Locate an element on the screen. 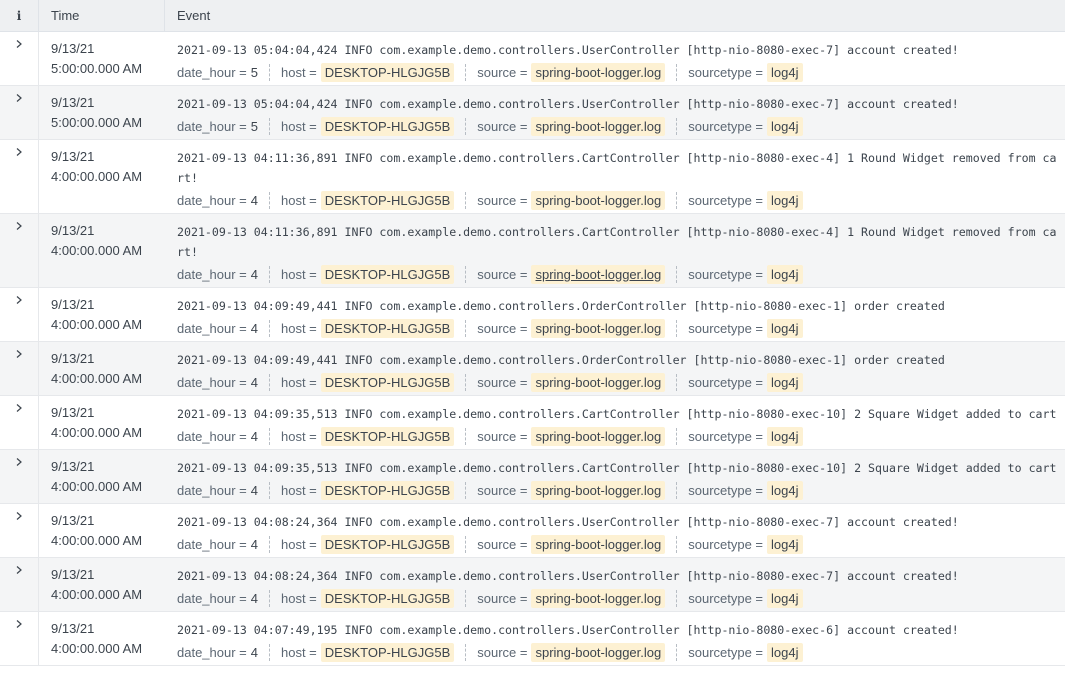 The height and width of the screenshot is (688, 1065). field-sourcetype: sourcetype = log4j is located at coordinates (745, 126).